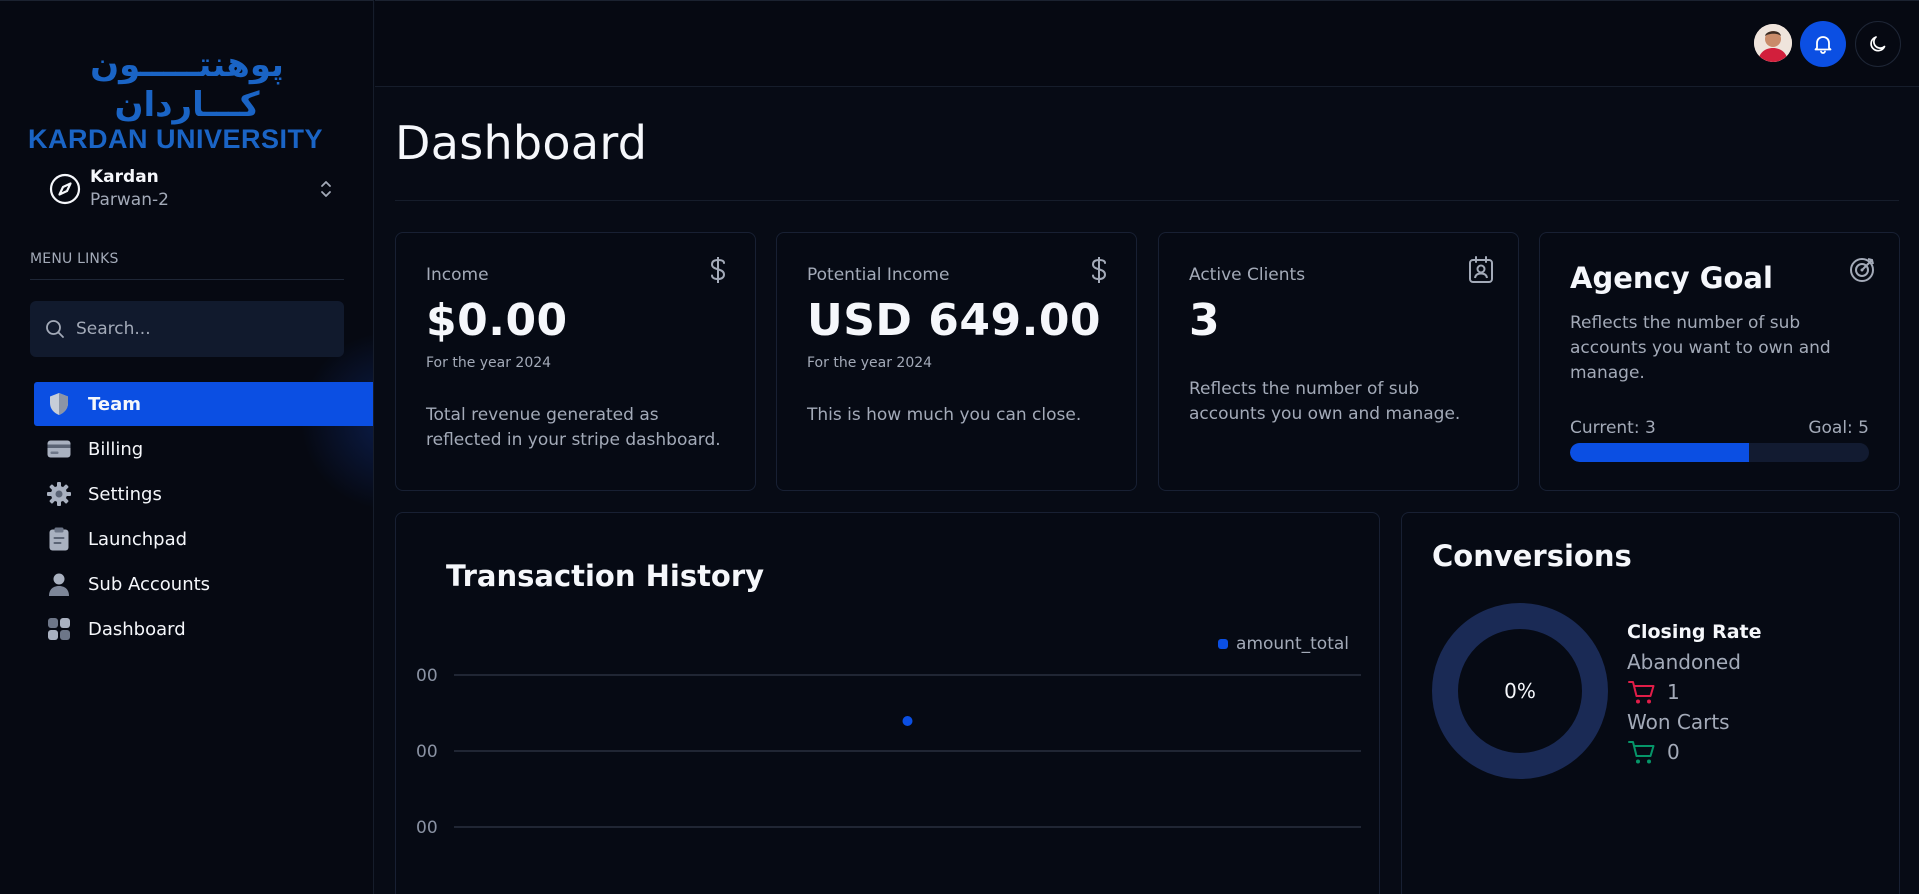 The image size is (1919, 894). Describe the element at coordinates (1205, 320) in the screenshot. I see `active-clients-value: 3` at that location.